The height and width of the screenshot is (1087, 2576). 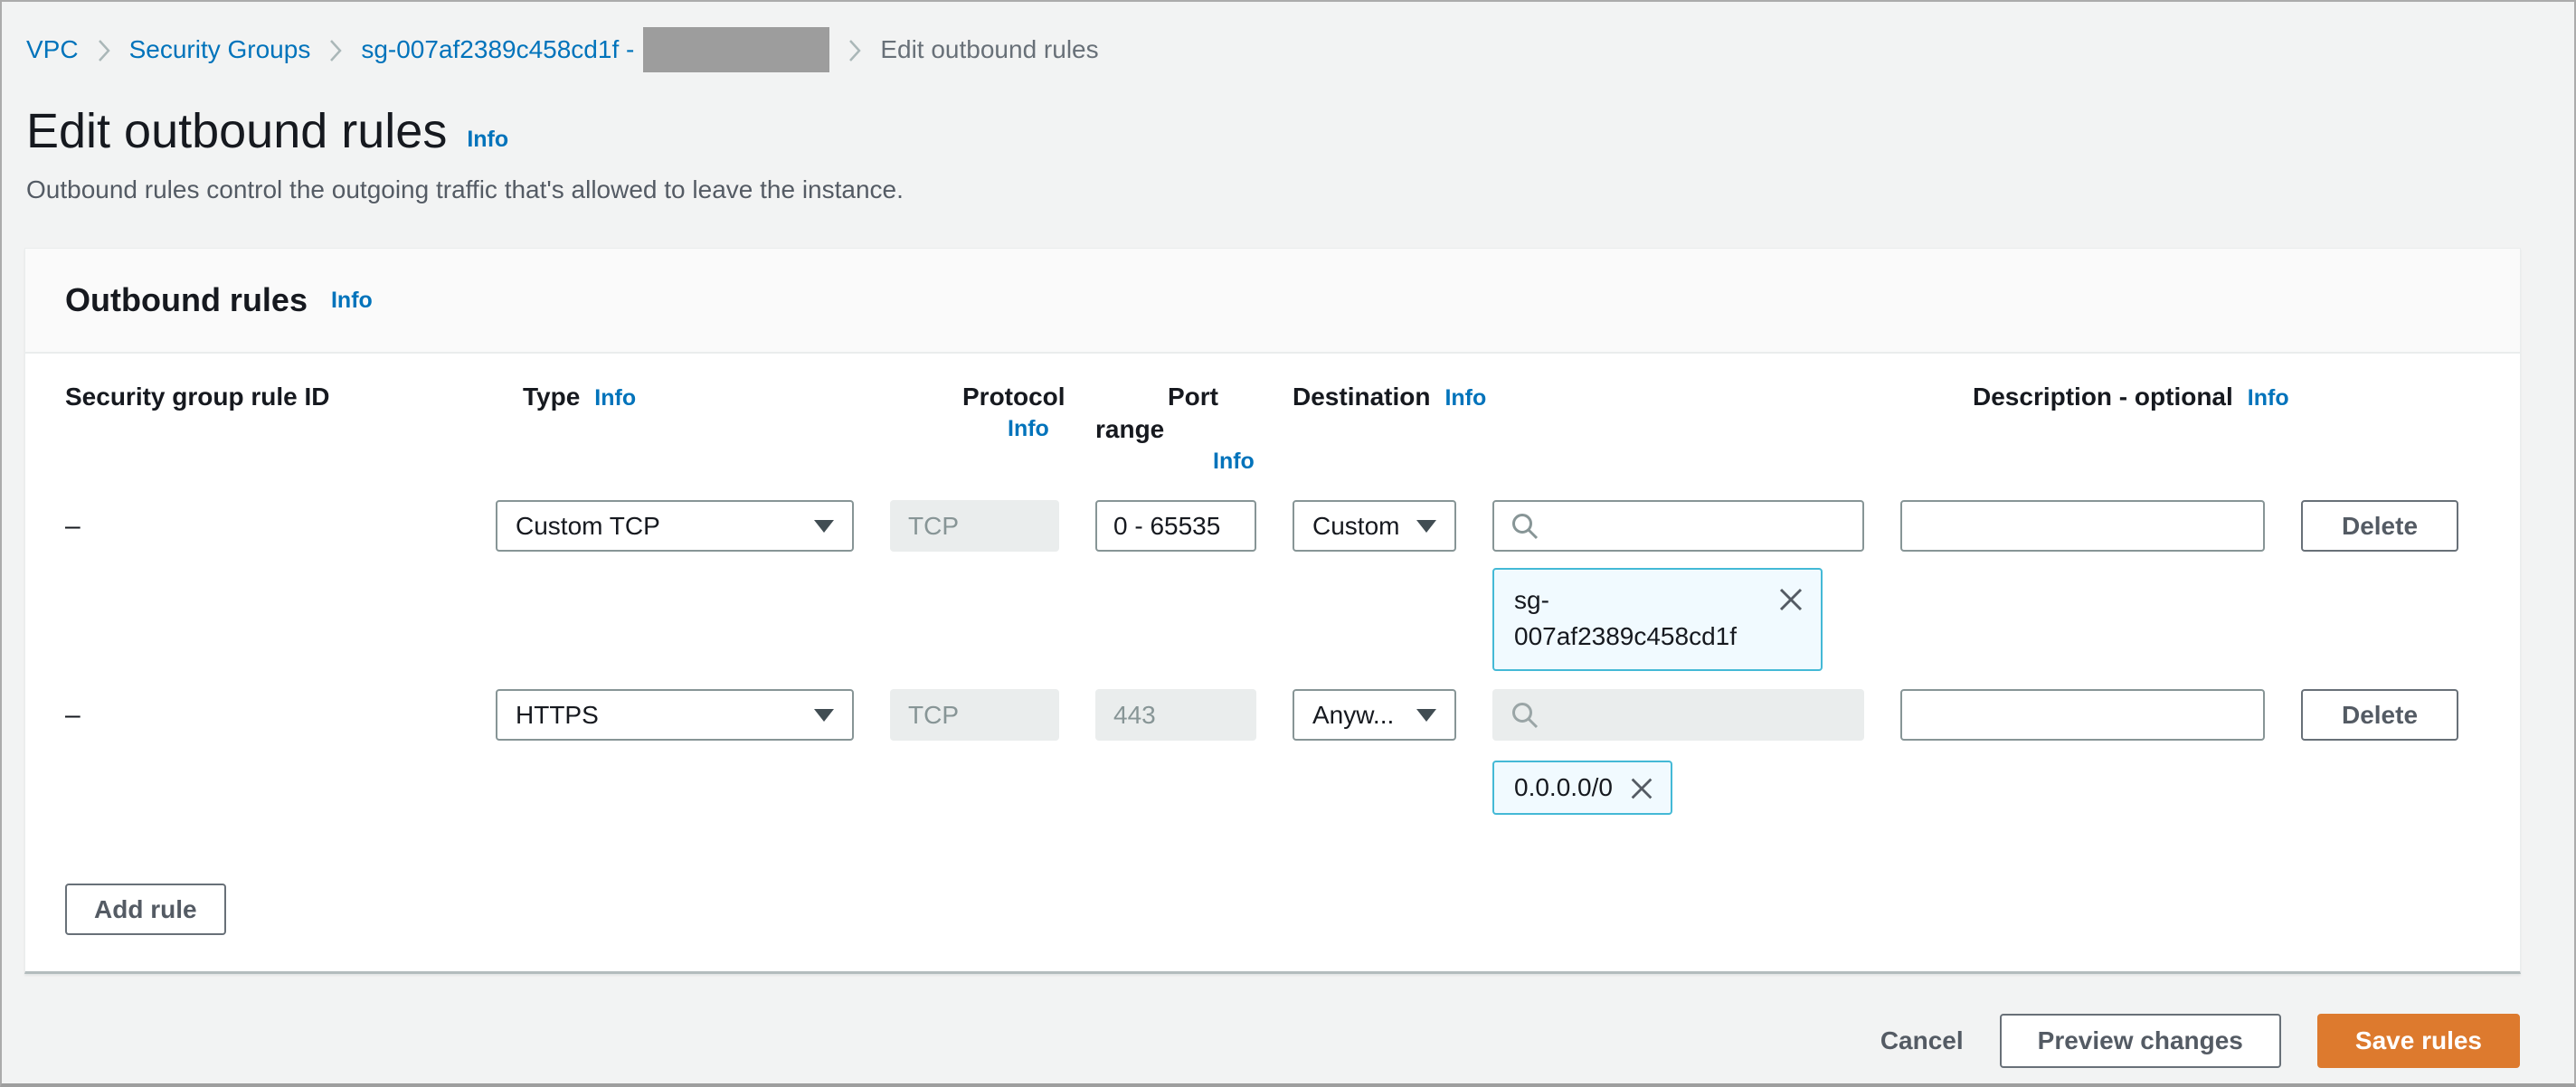 I want to click on rule-row-2: – HTTPS Anyw... 0.0.0.0/0, so click(x=1273, y=752).